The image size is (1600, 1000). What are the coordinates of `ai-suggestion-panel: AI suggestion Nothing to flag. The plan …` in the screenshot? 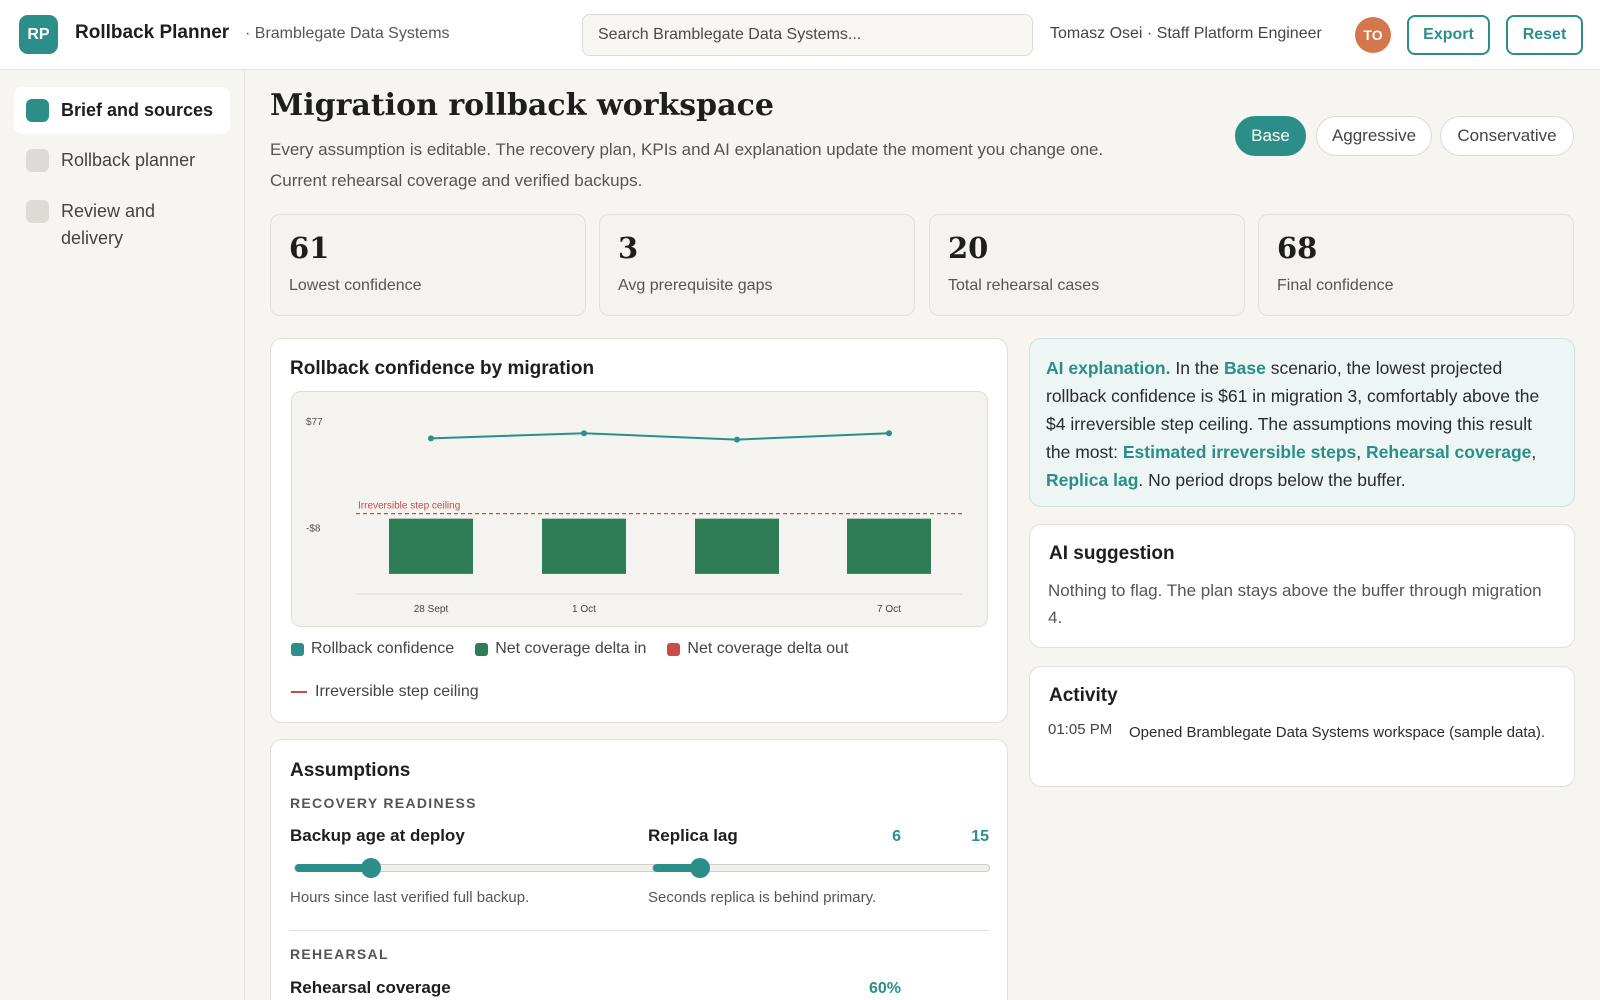 It's located at (1302, 586).